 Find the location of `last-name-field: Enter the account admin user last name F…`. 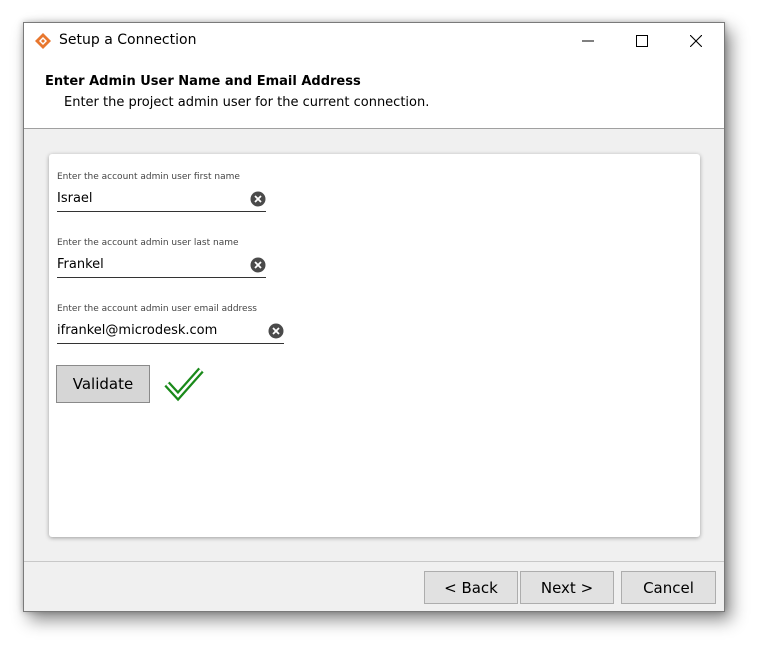

last-name-field: Enter the account admin user last name F… is located at coordinates (161, 258).